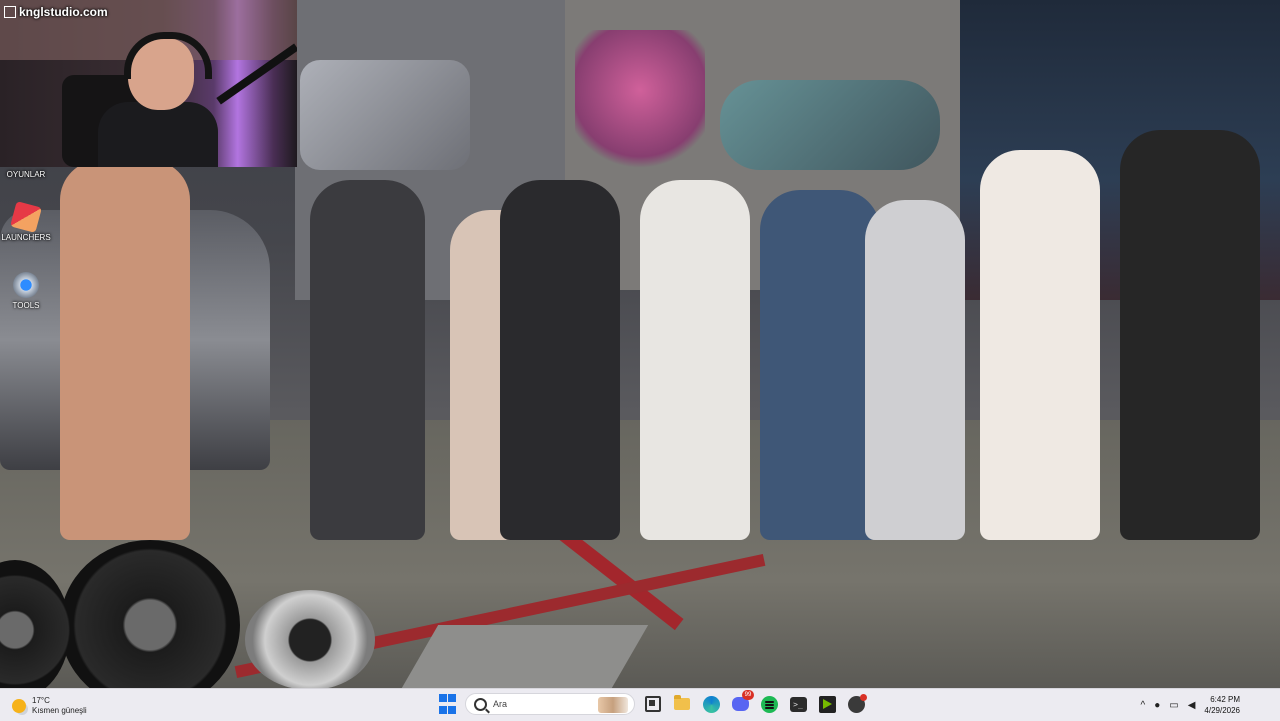 This screenshot has height=721, width=1280. What do you see at coordinates (1157, 705) in the screenshot?
I see `microphone-icon: ●` at bounding box center [1157, 705].